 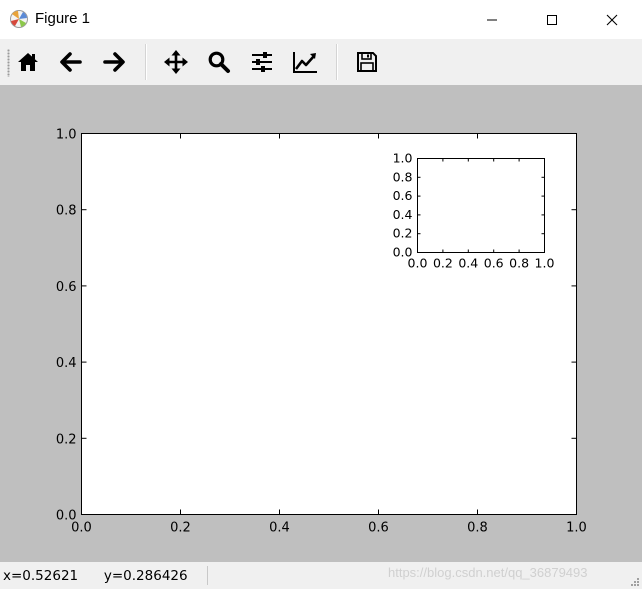 I want to click on minimize-button, so click(x=492, y=19).